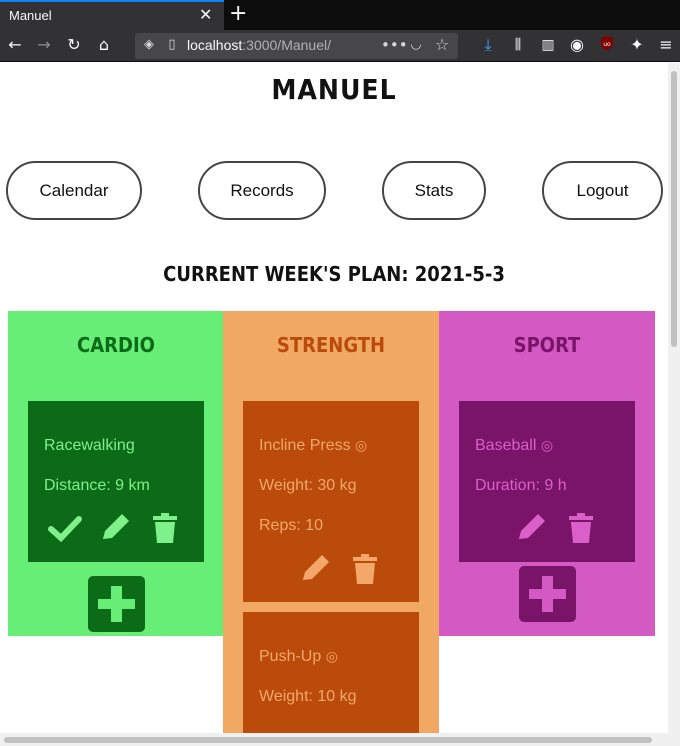 The image size is (680, 746). I want to click on exercise-card: Racewalking Distance: 9 km, so click(116, 481).